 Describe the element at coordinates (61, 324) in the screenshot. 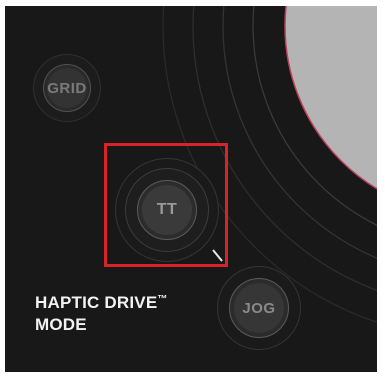

I see `mode-label-line2: MODE` at that location.